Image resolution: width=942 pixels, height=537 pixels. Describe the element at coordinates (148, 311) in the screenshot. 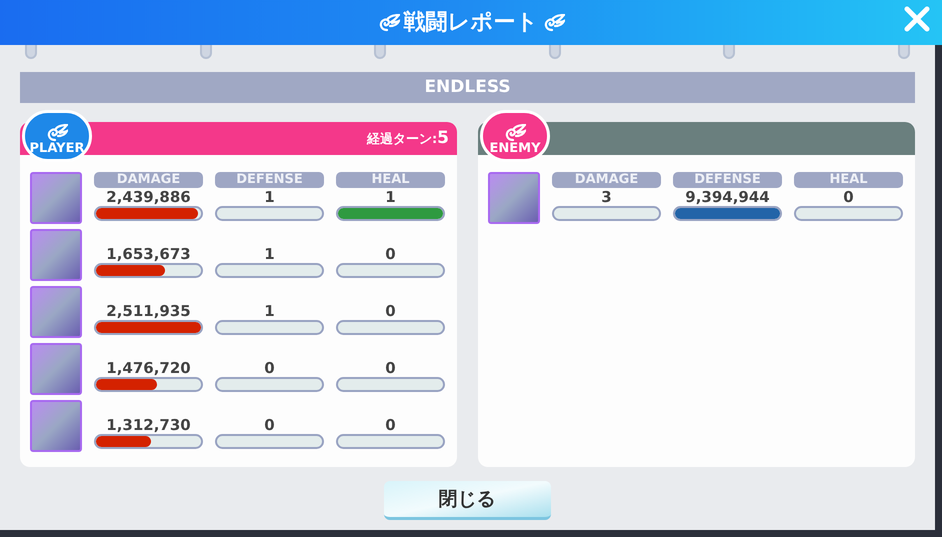

I see `stat-value: 2,511,935` at that location.